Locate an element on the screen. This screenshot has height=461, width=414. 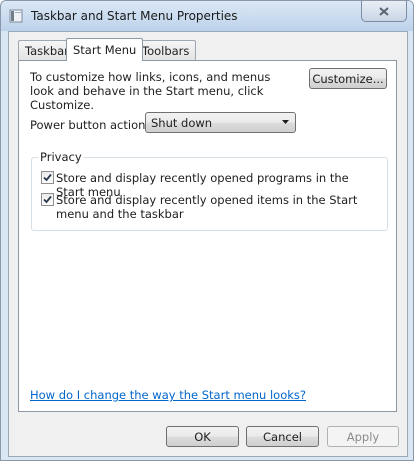
power-button-select: Shut down is located at coordinates (220, 122).